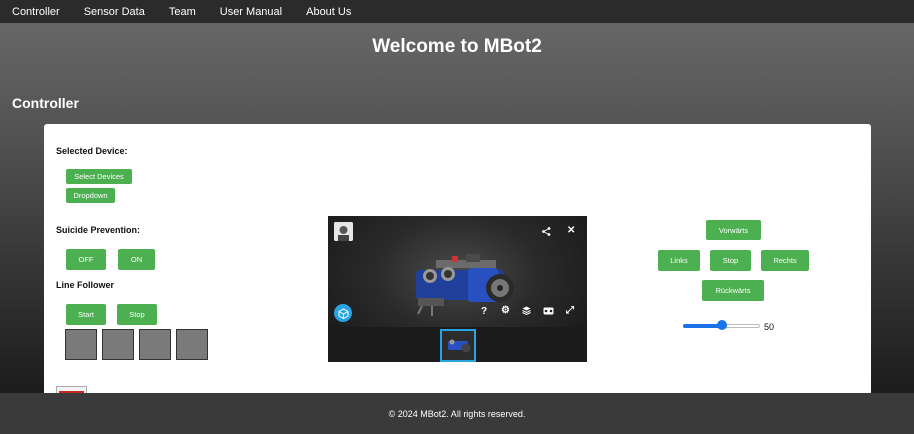 This screenshot has width=914, height=434. What do you see at coordinates (45, 103) in the screenshot?
I see `section-title: Controller` at bounding box center [45, 103].